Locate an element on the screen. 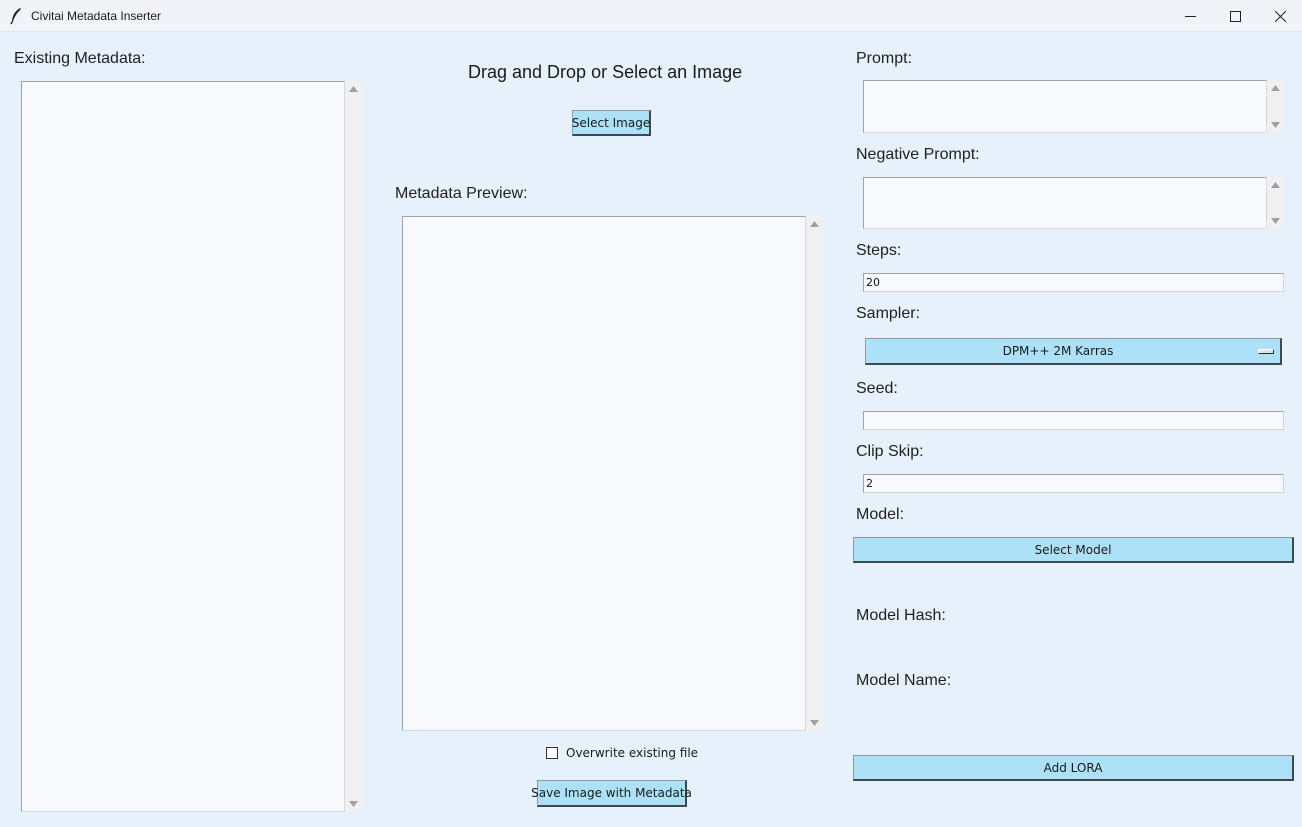 This screenshot has height=827, width=1302. overwrite-checkbox is located at coordinates (552, 753).